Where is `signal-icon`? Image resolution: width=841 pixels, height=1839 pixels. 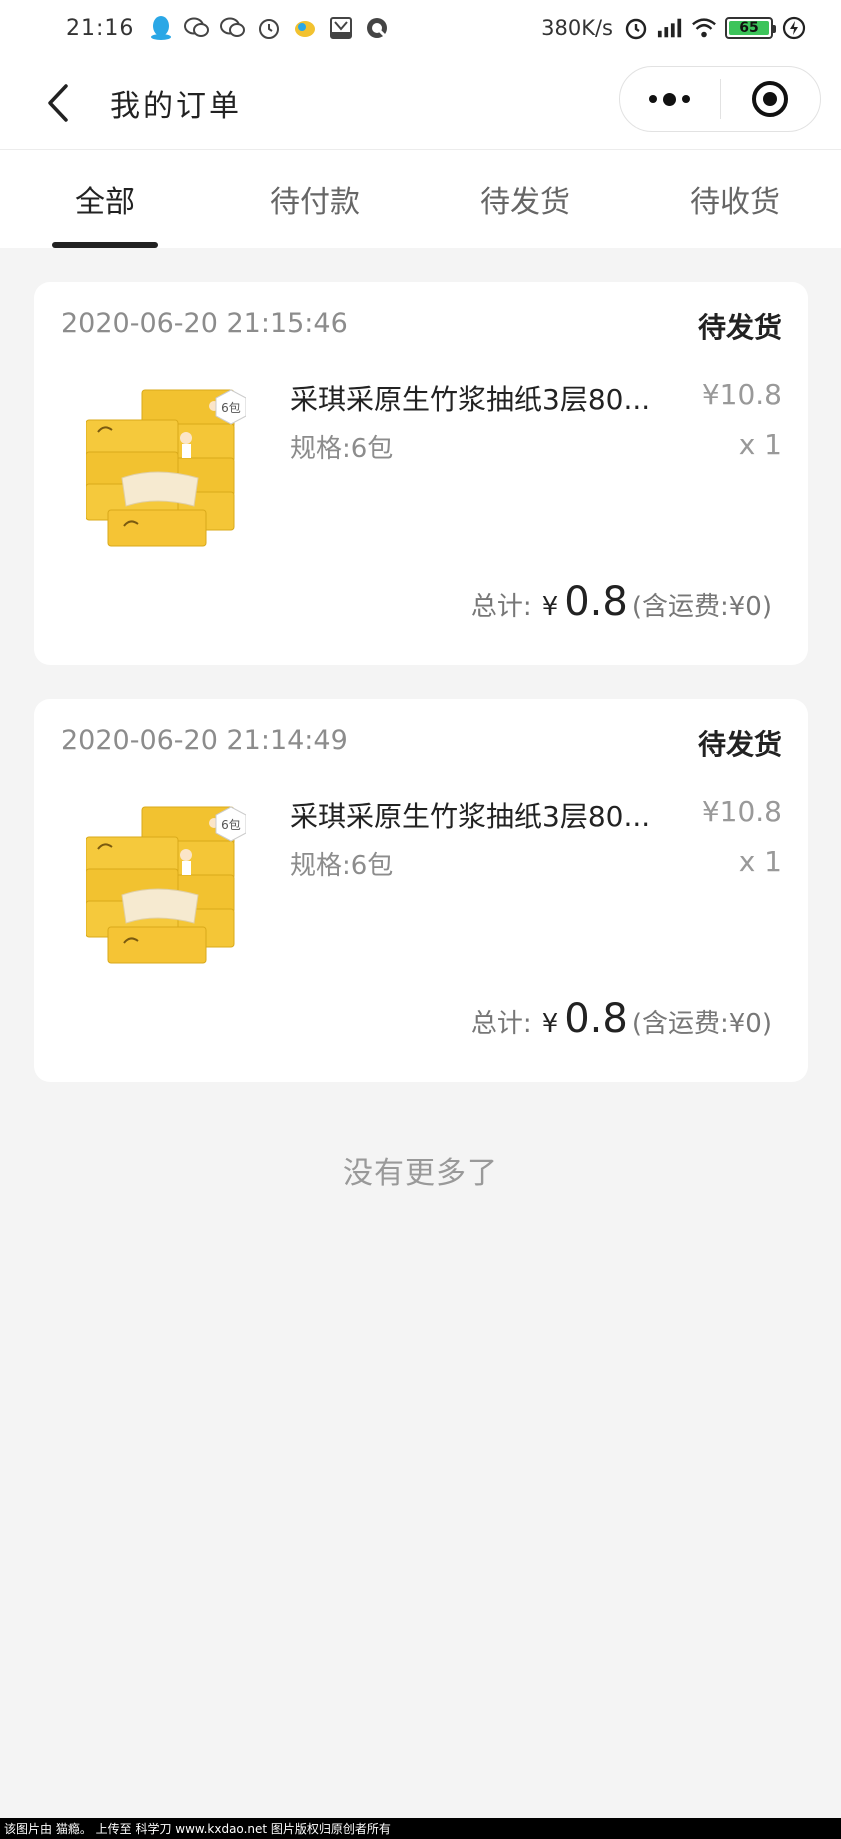
signal-icon is located at coordinates (670, 28).